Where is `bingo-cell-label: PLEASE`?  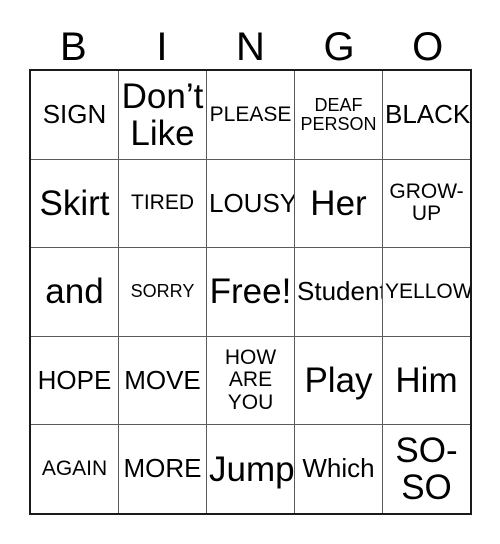
bingo-cell-label: PLEASE is located at coordinates (250, 114).